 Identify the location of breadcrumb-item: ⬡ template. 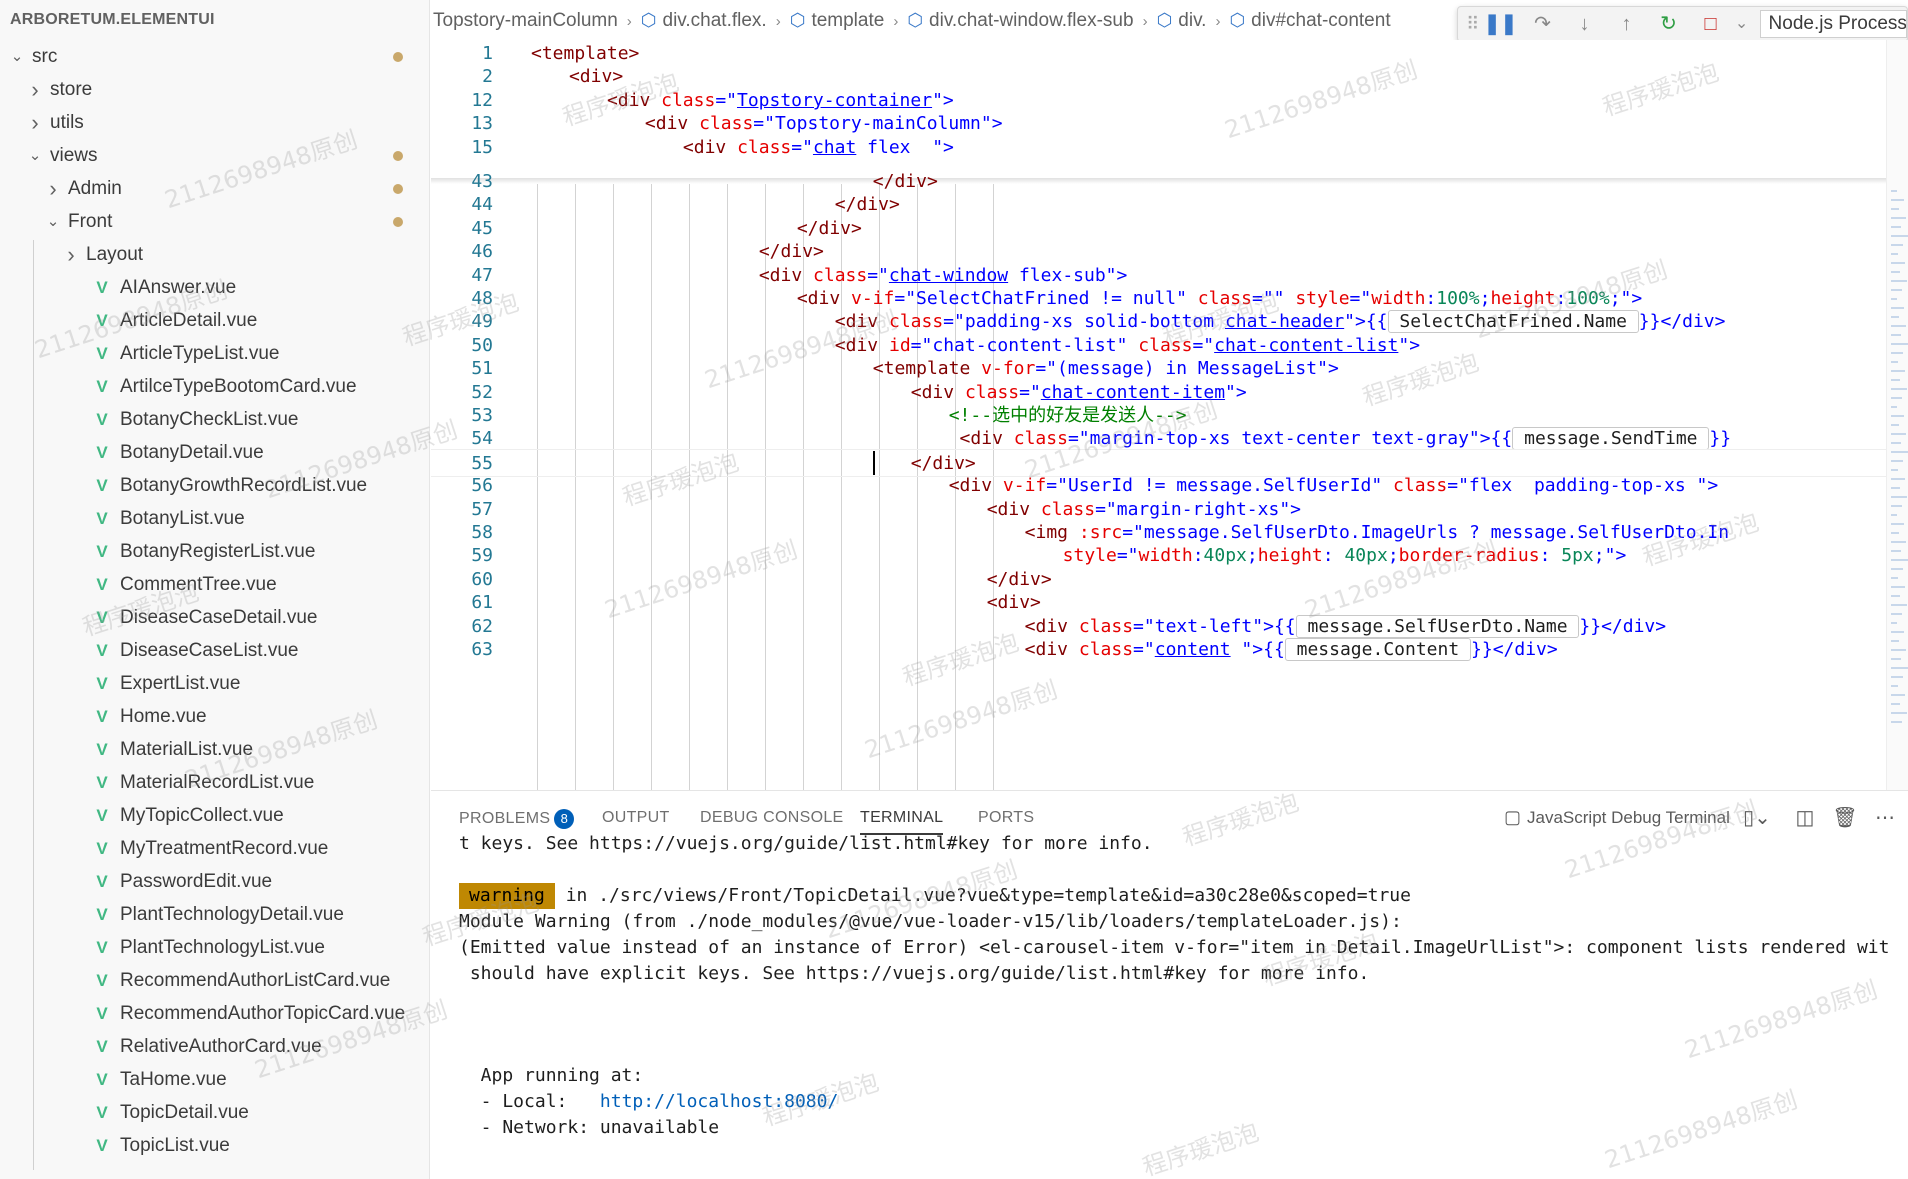
(837, 20).